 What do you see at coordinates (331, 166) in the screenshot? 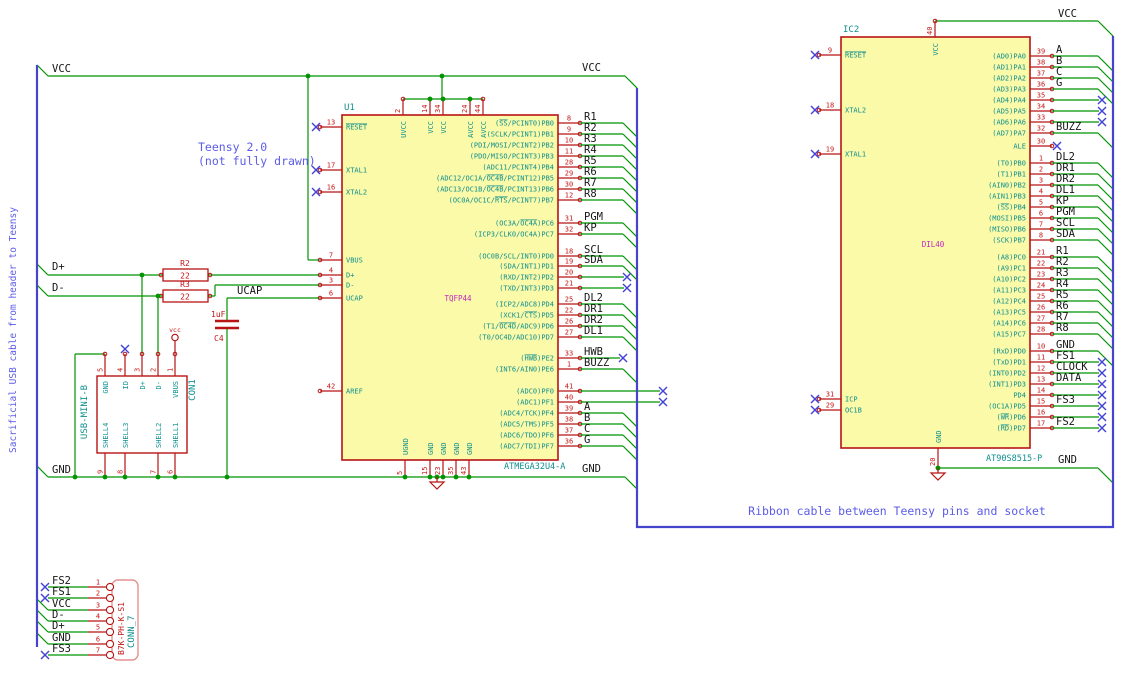
I see `pin-number: 17` at bounding box center [331, 166].